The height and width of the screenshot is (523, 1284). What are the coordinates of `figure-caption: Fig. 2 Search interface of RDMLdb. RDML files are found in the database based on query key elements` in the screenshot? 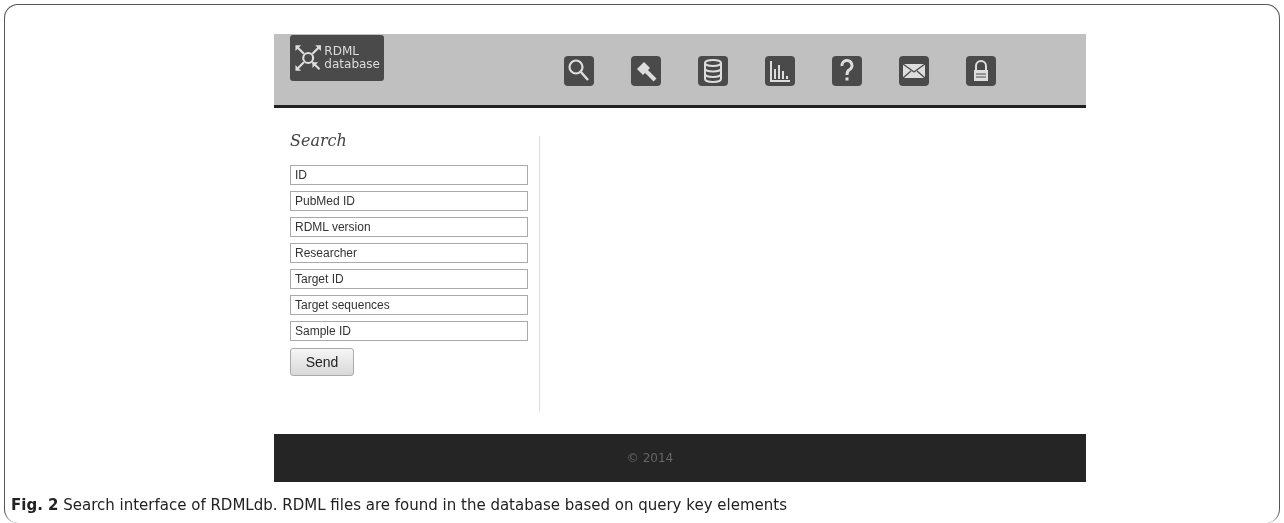 It's located at (399, 505).